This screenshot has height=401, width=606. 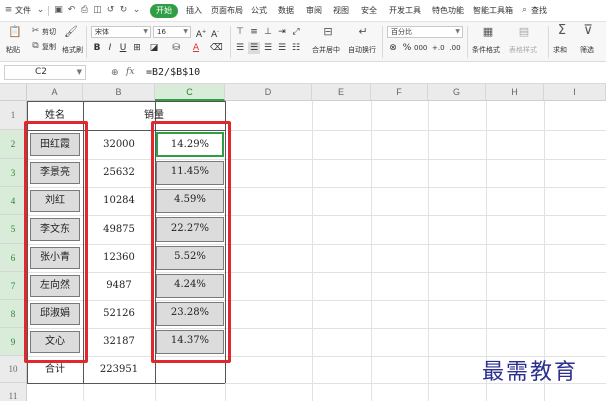 What do you see at coordinates (341, 10) in the screenshot?
I see `tab-view: 视图` at bounding box center [341, 10].